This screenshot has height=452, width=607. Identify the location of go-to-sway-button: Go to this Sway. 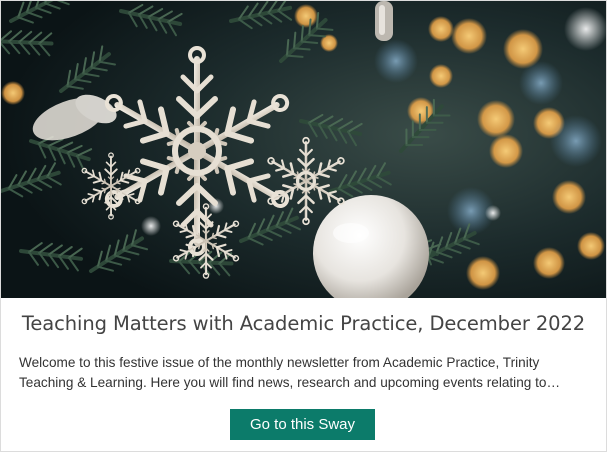
(302, 424).